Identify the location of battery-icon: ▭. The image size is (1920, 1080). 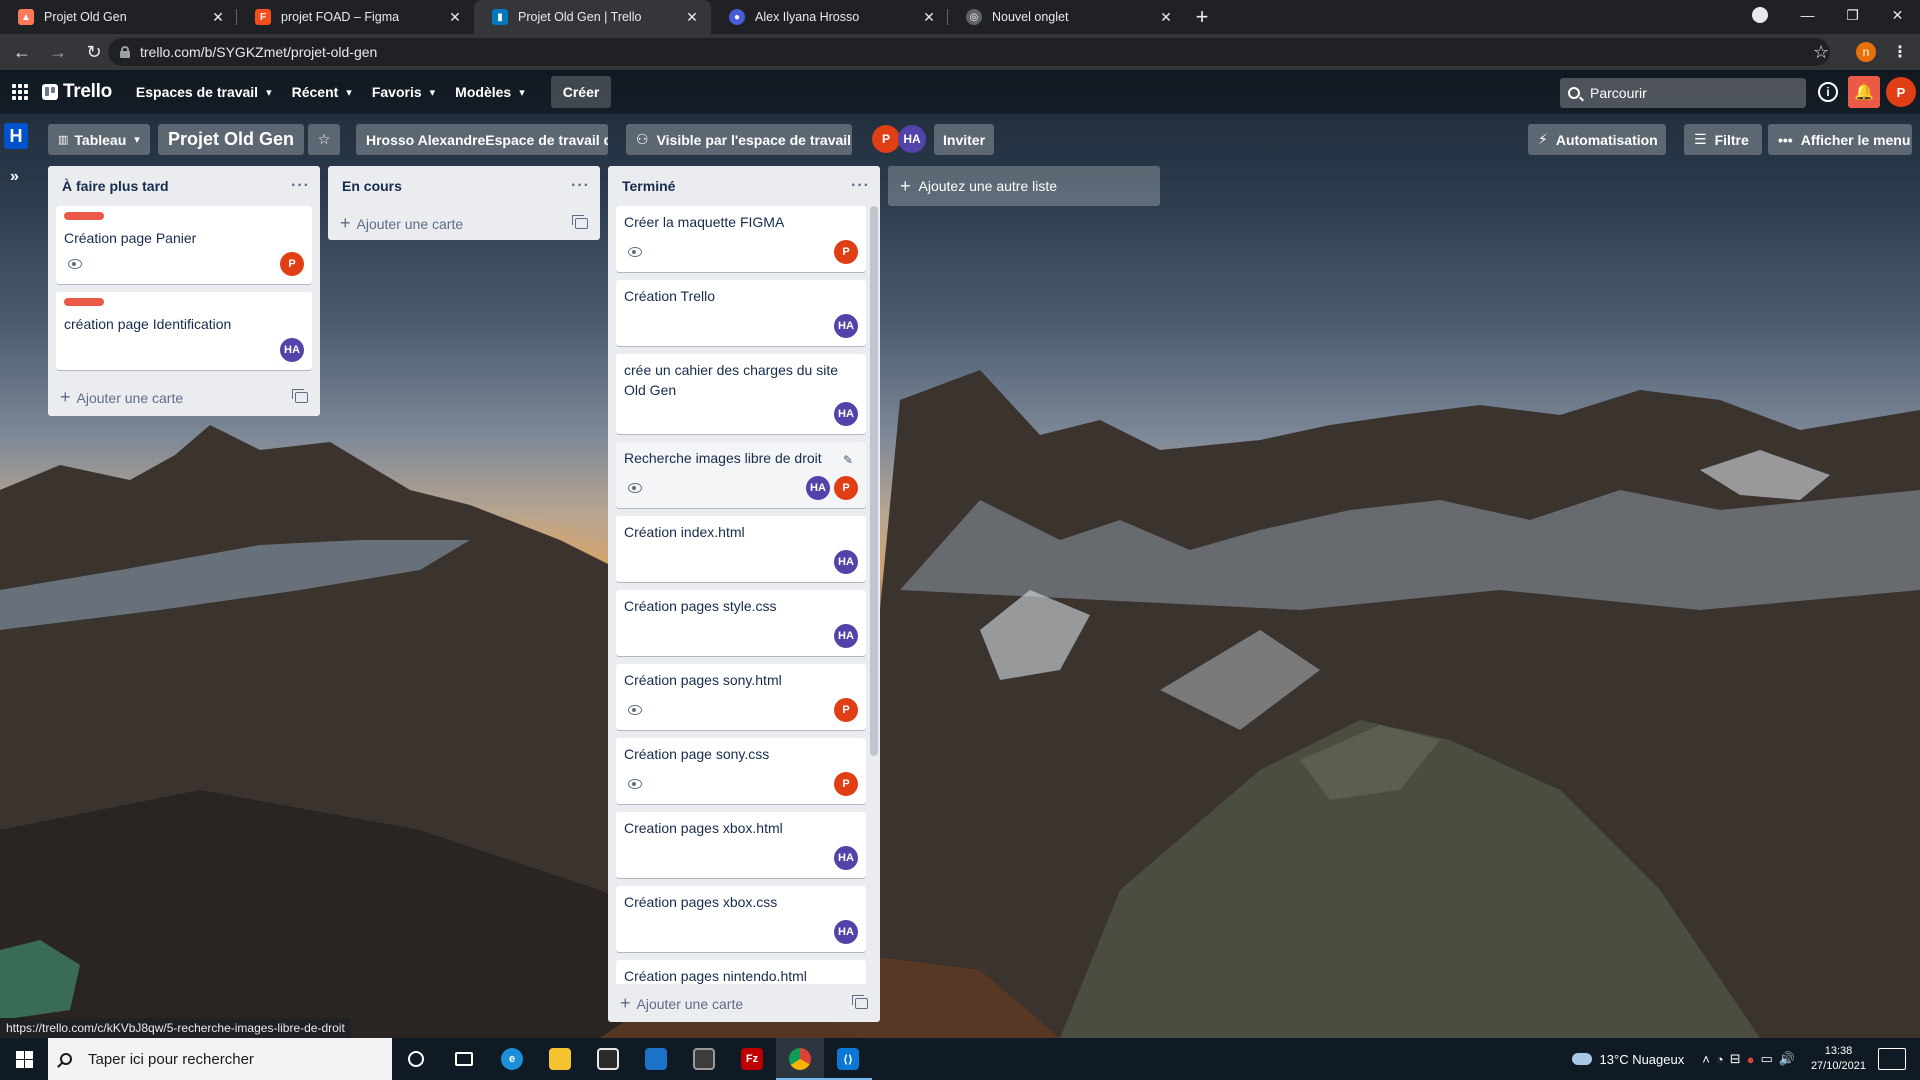
(1766, 1059).